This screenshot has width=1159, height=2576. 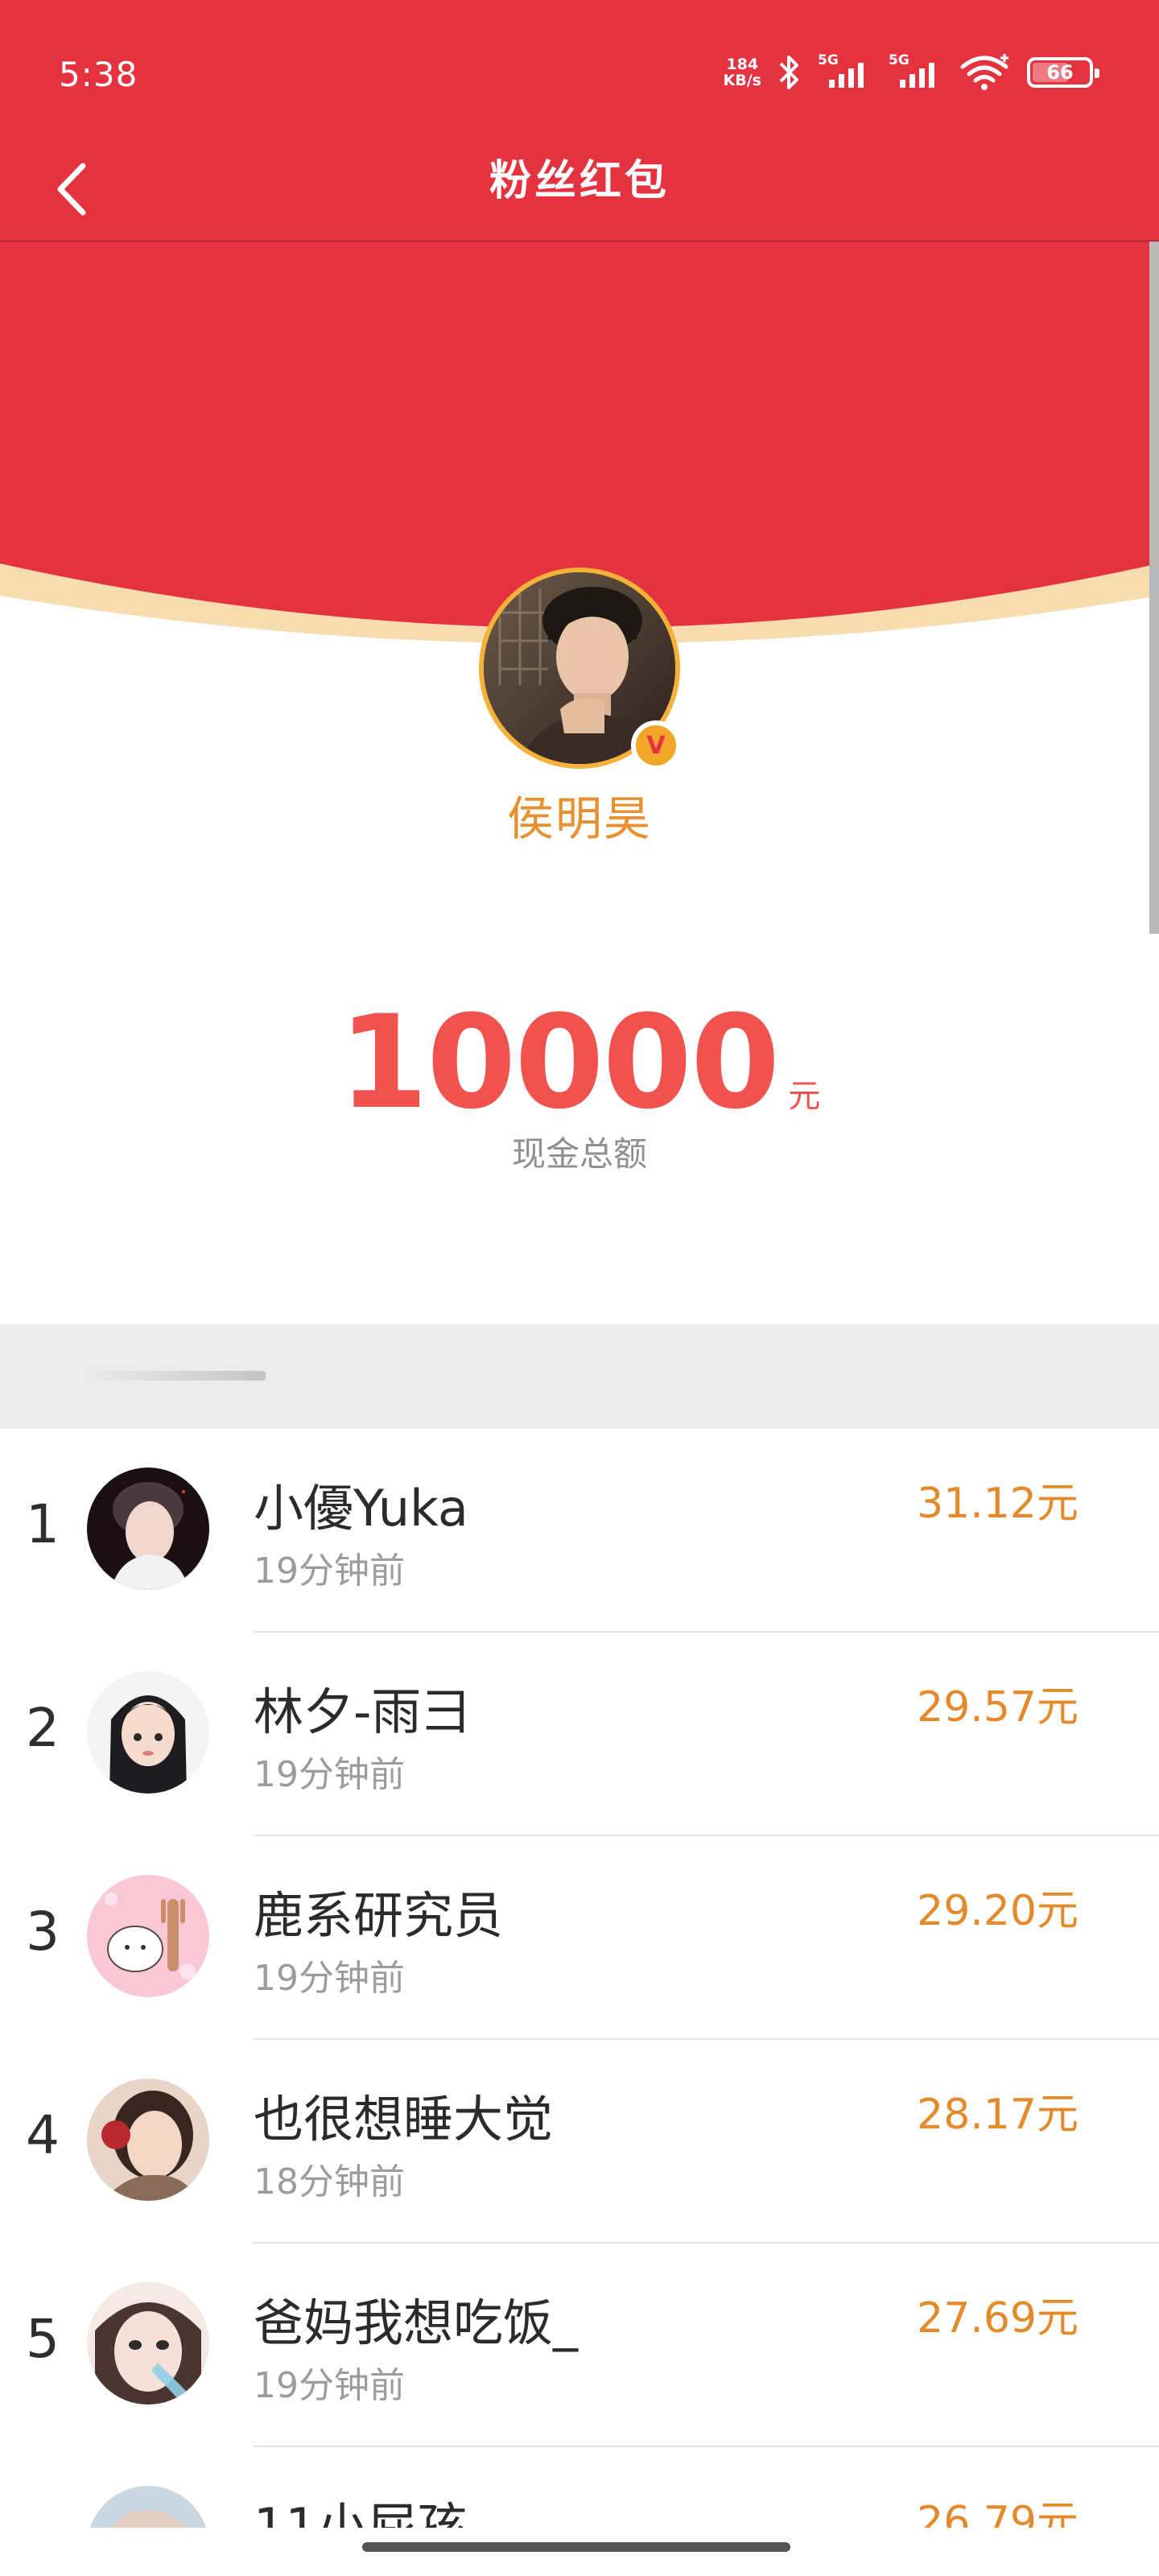 What do you see at coordinates (416, 2322) in the screenshot?
I see `recipient-name: 爸妈我想吃饭_` at bounding box center [416, 2322].